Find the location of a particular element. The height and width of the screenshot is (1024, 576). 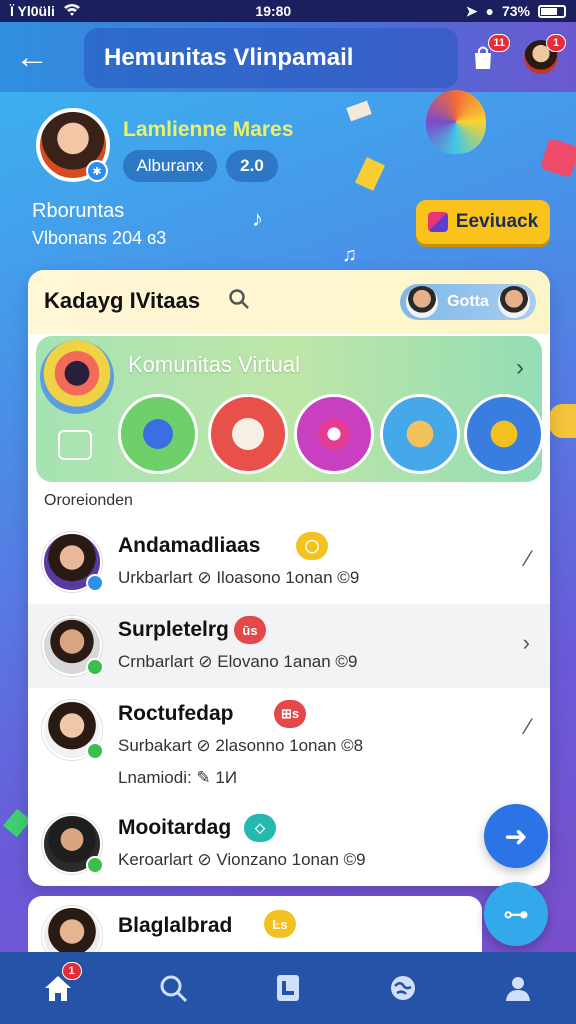

profile-count-badge: 2.0 is located at coordinates (252, 166).